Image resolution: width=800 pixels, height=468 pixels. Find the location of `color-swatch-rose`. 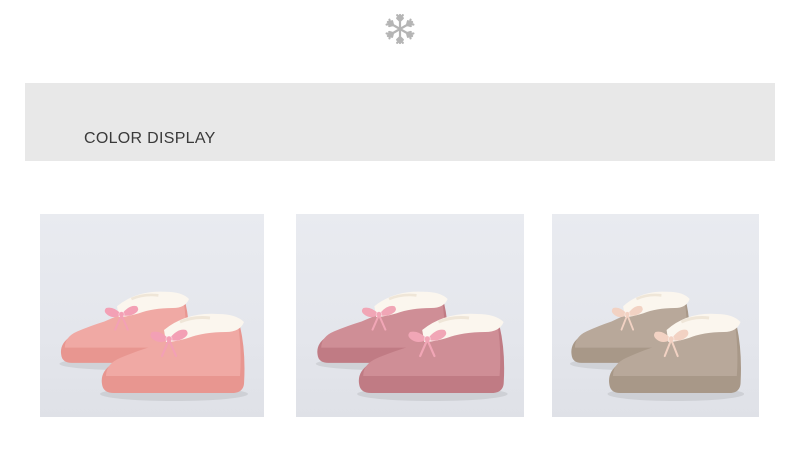

color-swatch-rose is located at coordinates (410, 315).